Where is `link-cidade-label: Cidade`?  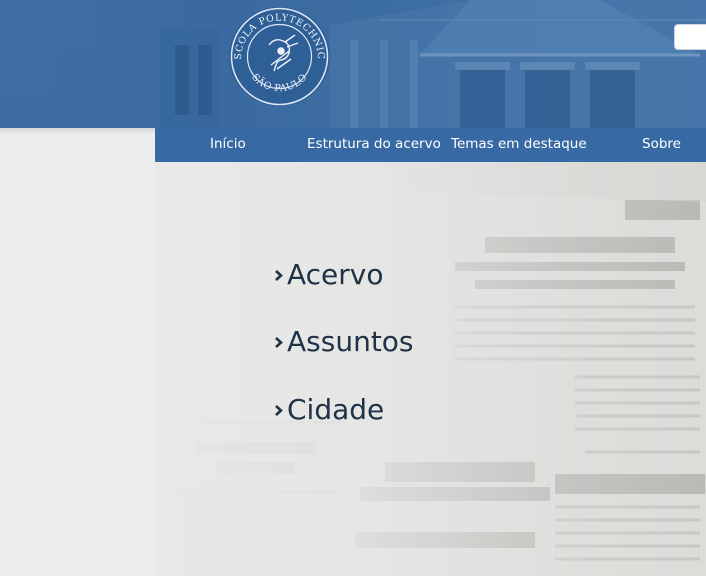 link-cidade-label: Cidade is located at coordinates (336, 409).